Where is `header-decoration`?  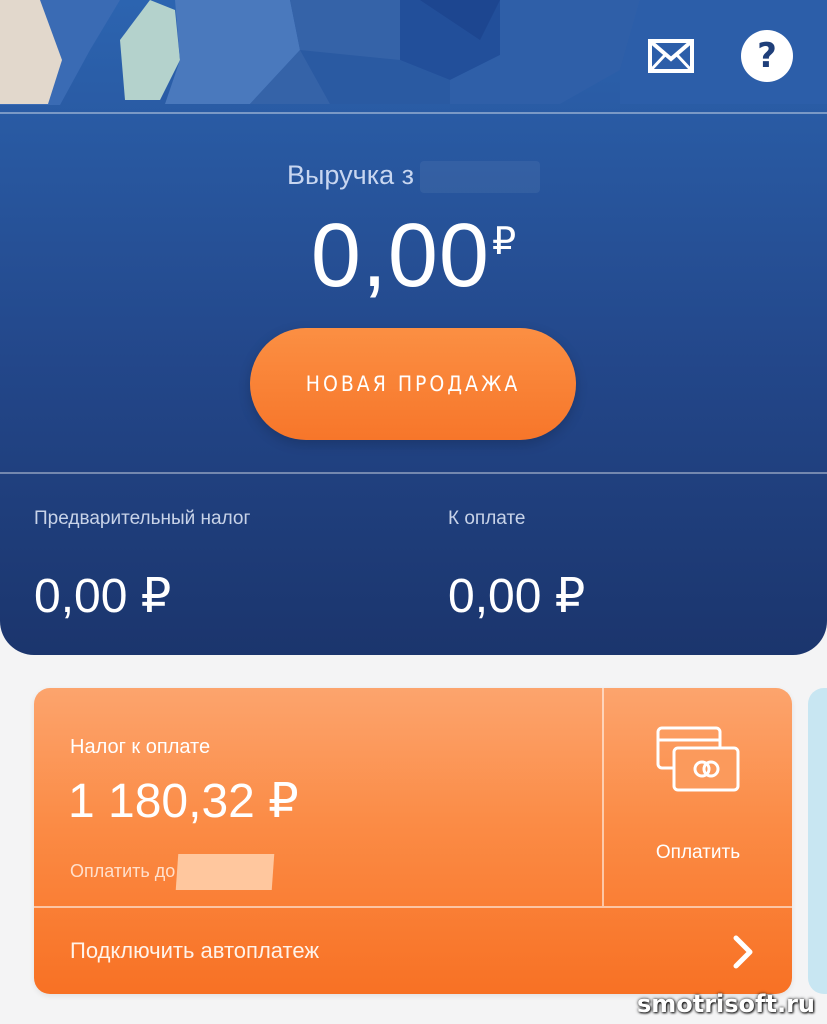
header-decoration is located at coordinates (413, 52).